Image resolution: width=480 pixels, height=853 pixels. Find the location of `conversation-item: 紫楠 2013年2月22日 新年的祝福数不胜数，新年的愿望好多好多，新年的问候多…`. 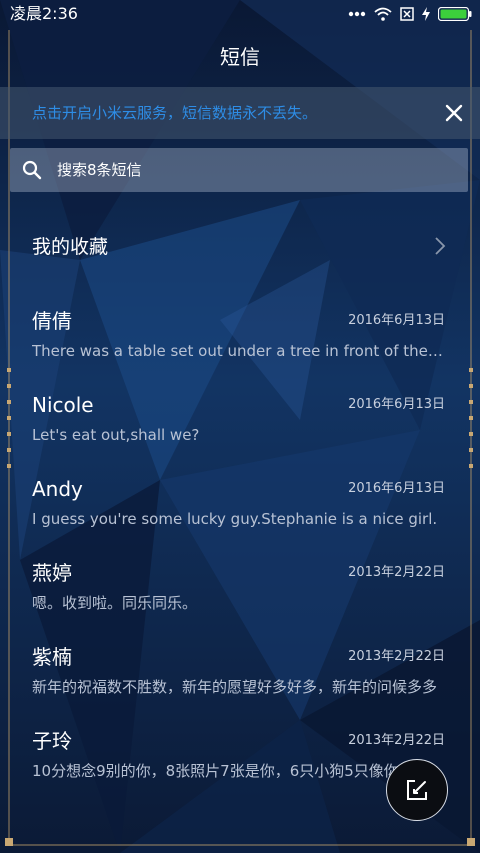

conversation-item: 紫楠 2013年2月22日 新年的祝福数不胜数，新年的愿望好多好多，新年的问候多… is located at coordinates (240, 680).